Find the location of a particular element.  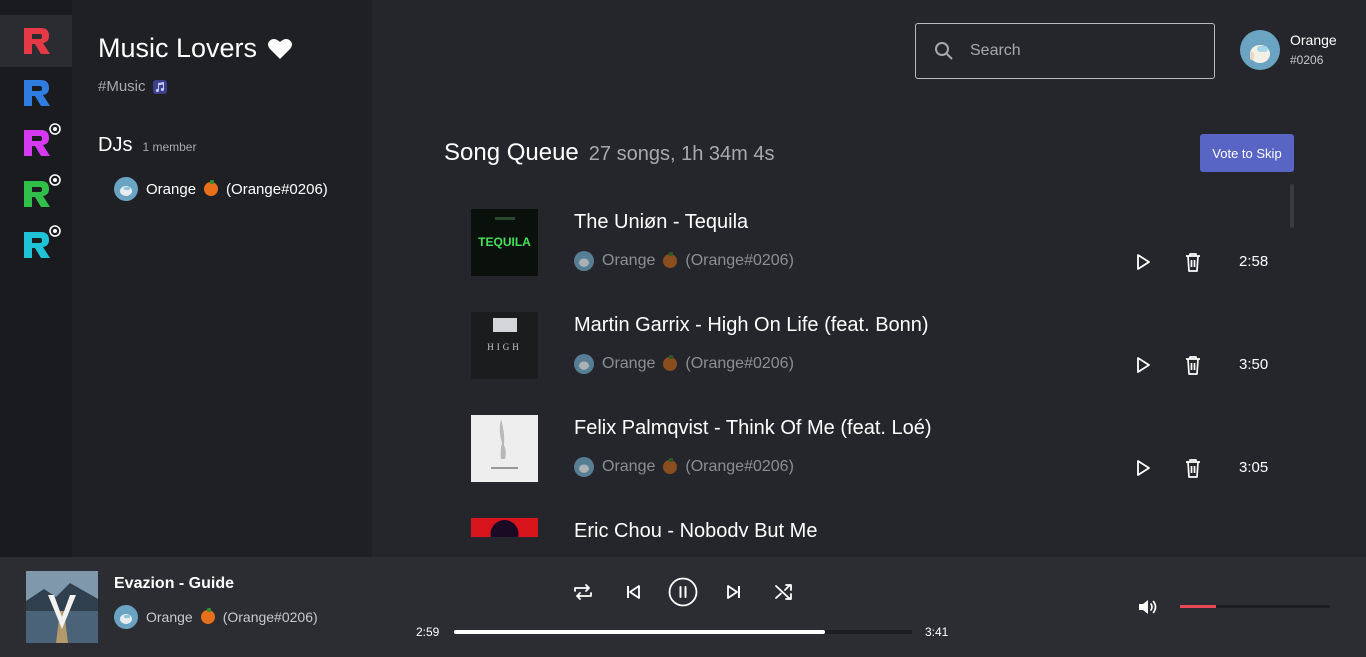

now-playing-cover is located at coordinates (62, 607).